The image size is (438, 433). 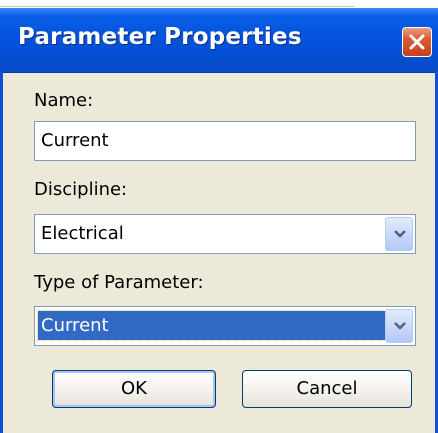 I want to click on cancel-button: Cancel, so click(x=327, y=389).